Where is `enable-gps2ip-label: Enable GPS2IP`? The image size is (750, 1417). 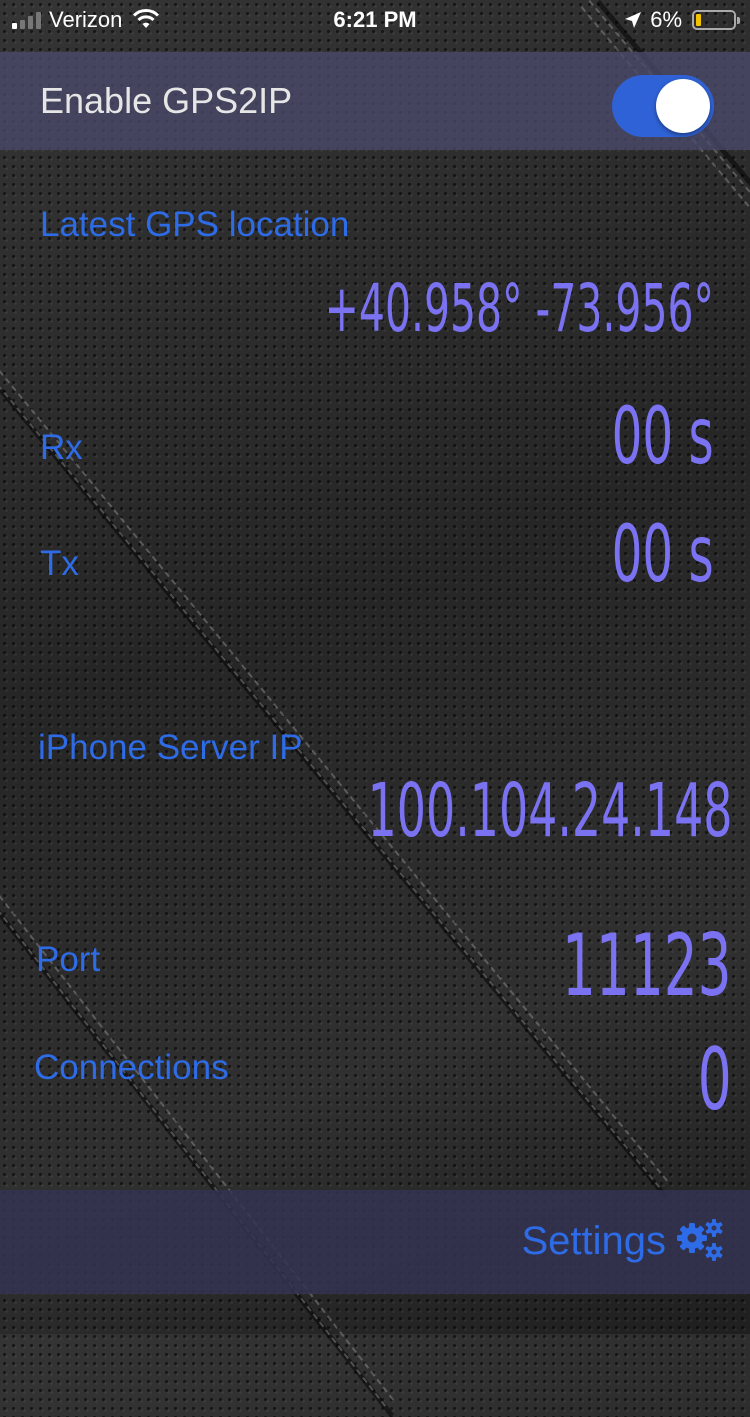
enable-gps2ip-label: Enable GPS2IP is located at coordinates (166, 100).